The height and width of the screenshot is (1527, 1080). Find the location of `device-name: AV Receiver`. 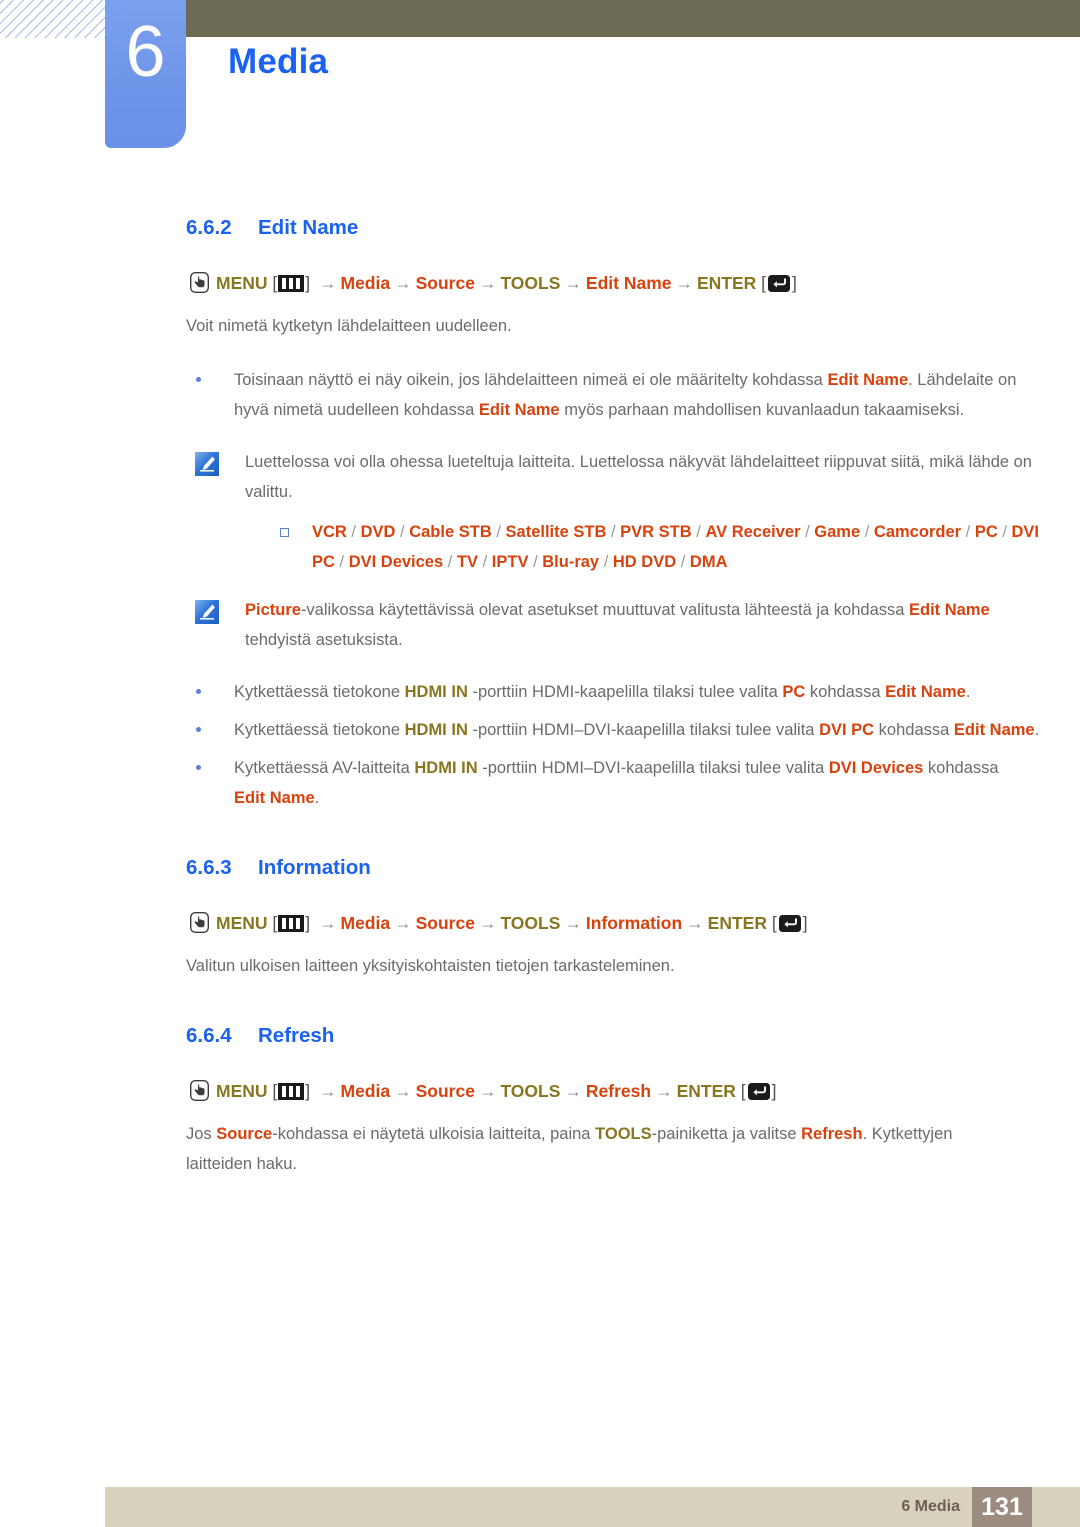

device-name: AV Receiver is located at coordinates (753, 532).